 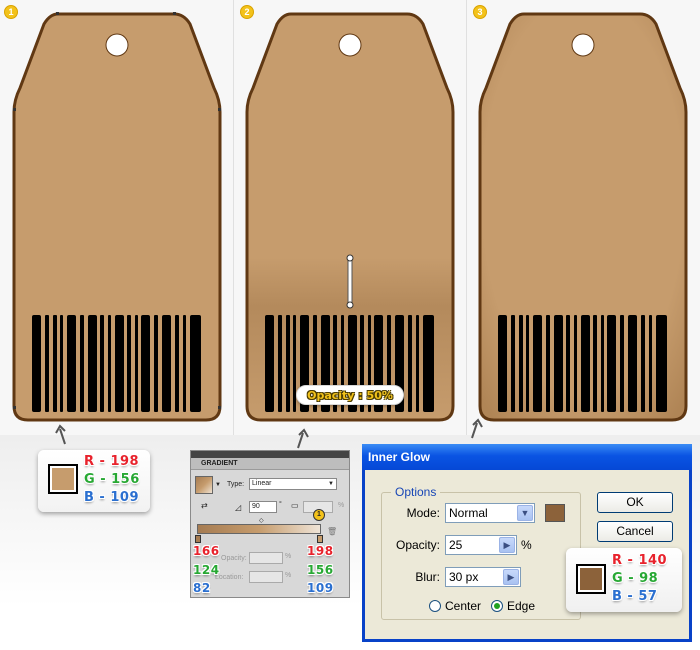 What do you see at coordinates (206, 551) in the screenshot?
I see `left-stop-red: 166` at bounding box center [206, 551].